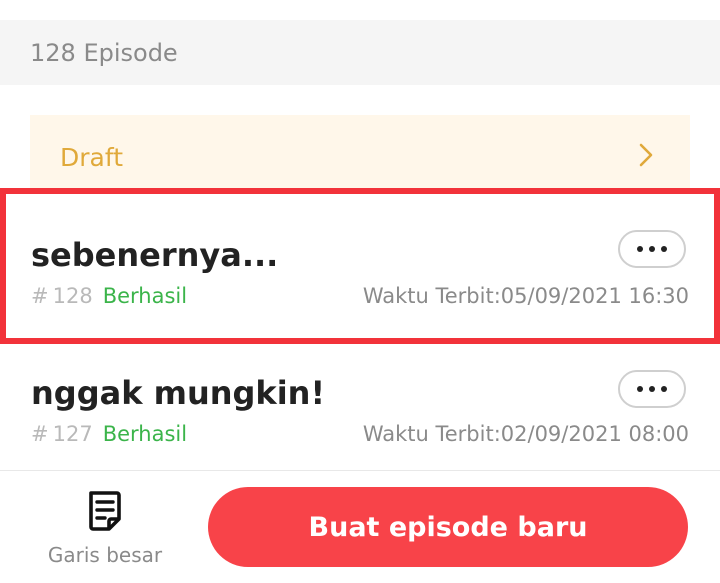  Describe the element at coordinates (646, 155) in the screenshot. I see `chevron-right-icon` at that location.